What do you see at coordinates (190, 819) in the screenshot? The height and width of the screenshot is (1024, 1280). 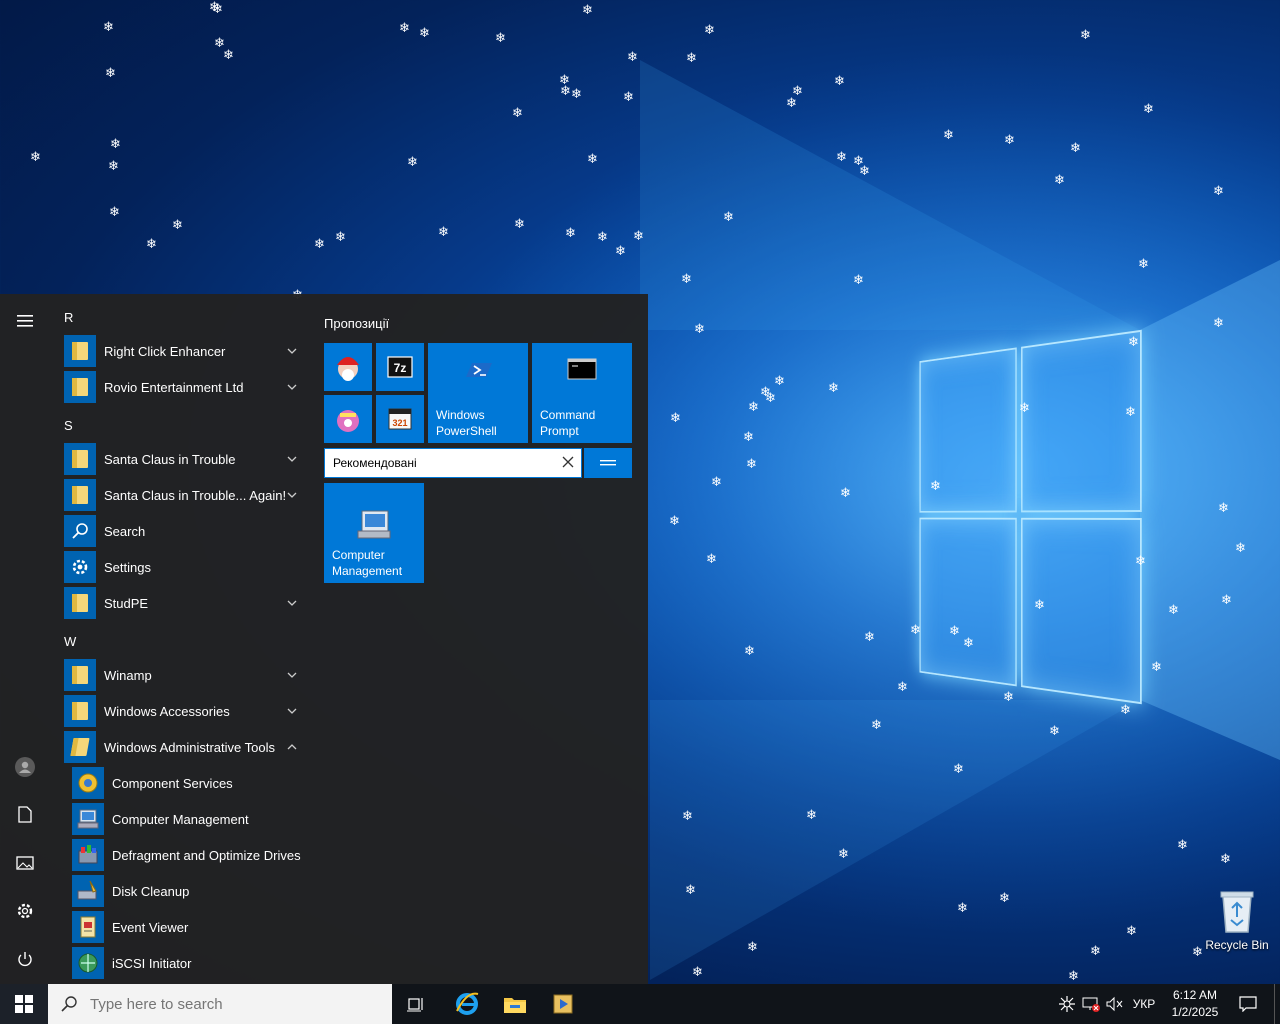 I see `app-computer-management: Computer Management` at bounding box center [190, 819].